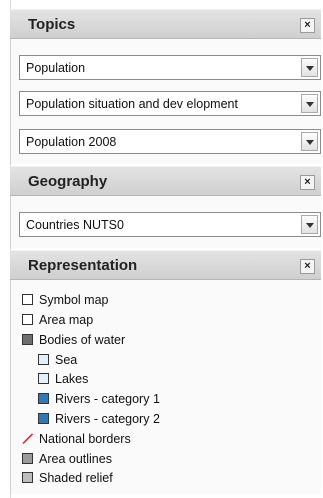  I want to click on topics-panel-header: Topics ×, so click(165, 24).